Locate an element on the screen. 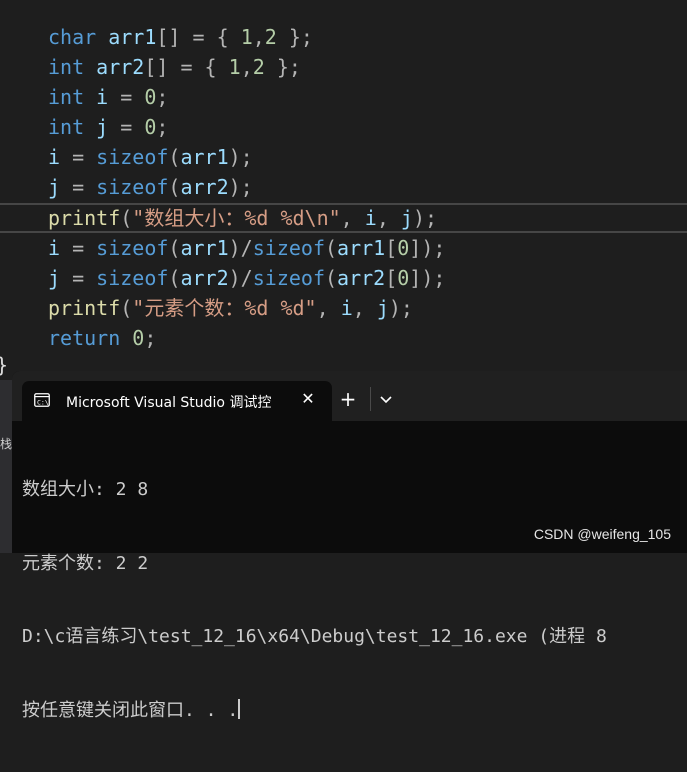  code-line-3: int i = 0; is located at coordinates (108, 97).